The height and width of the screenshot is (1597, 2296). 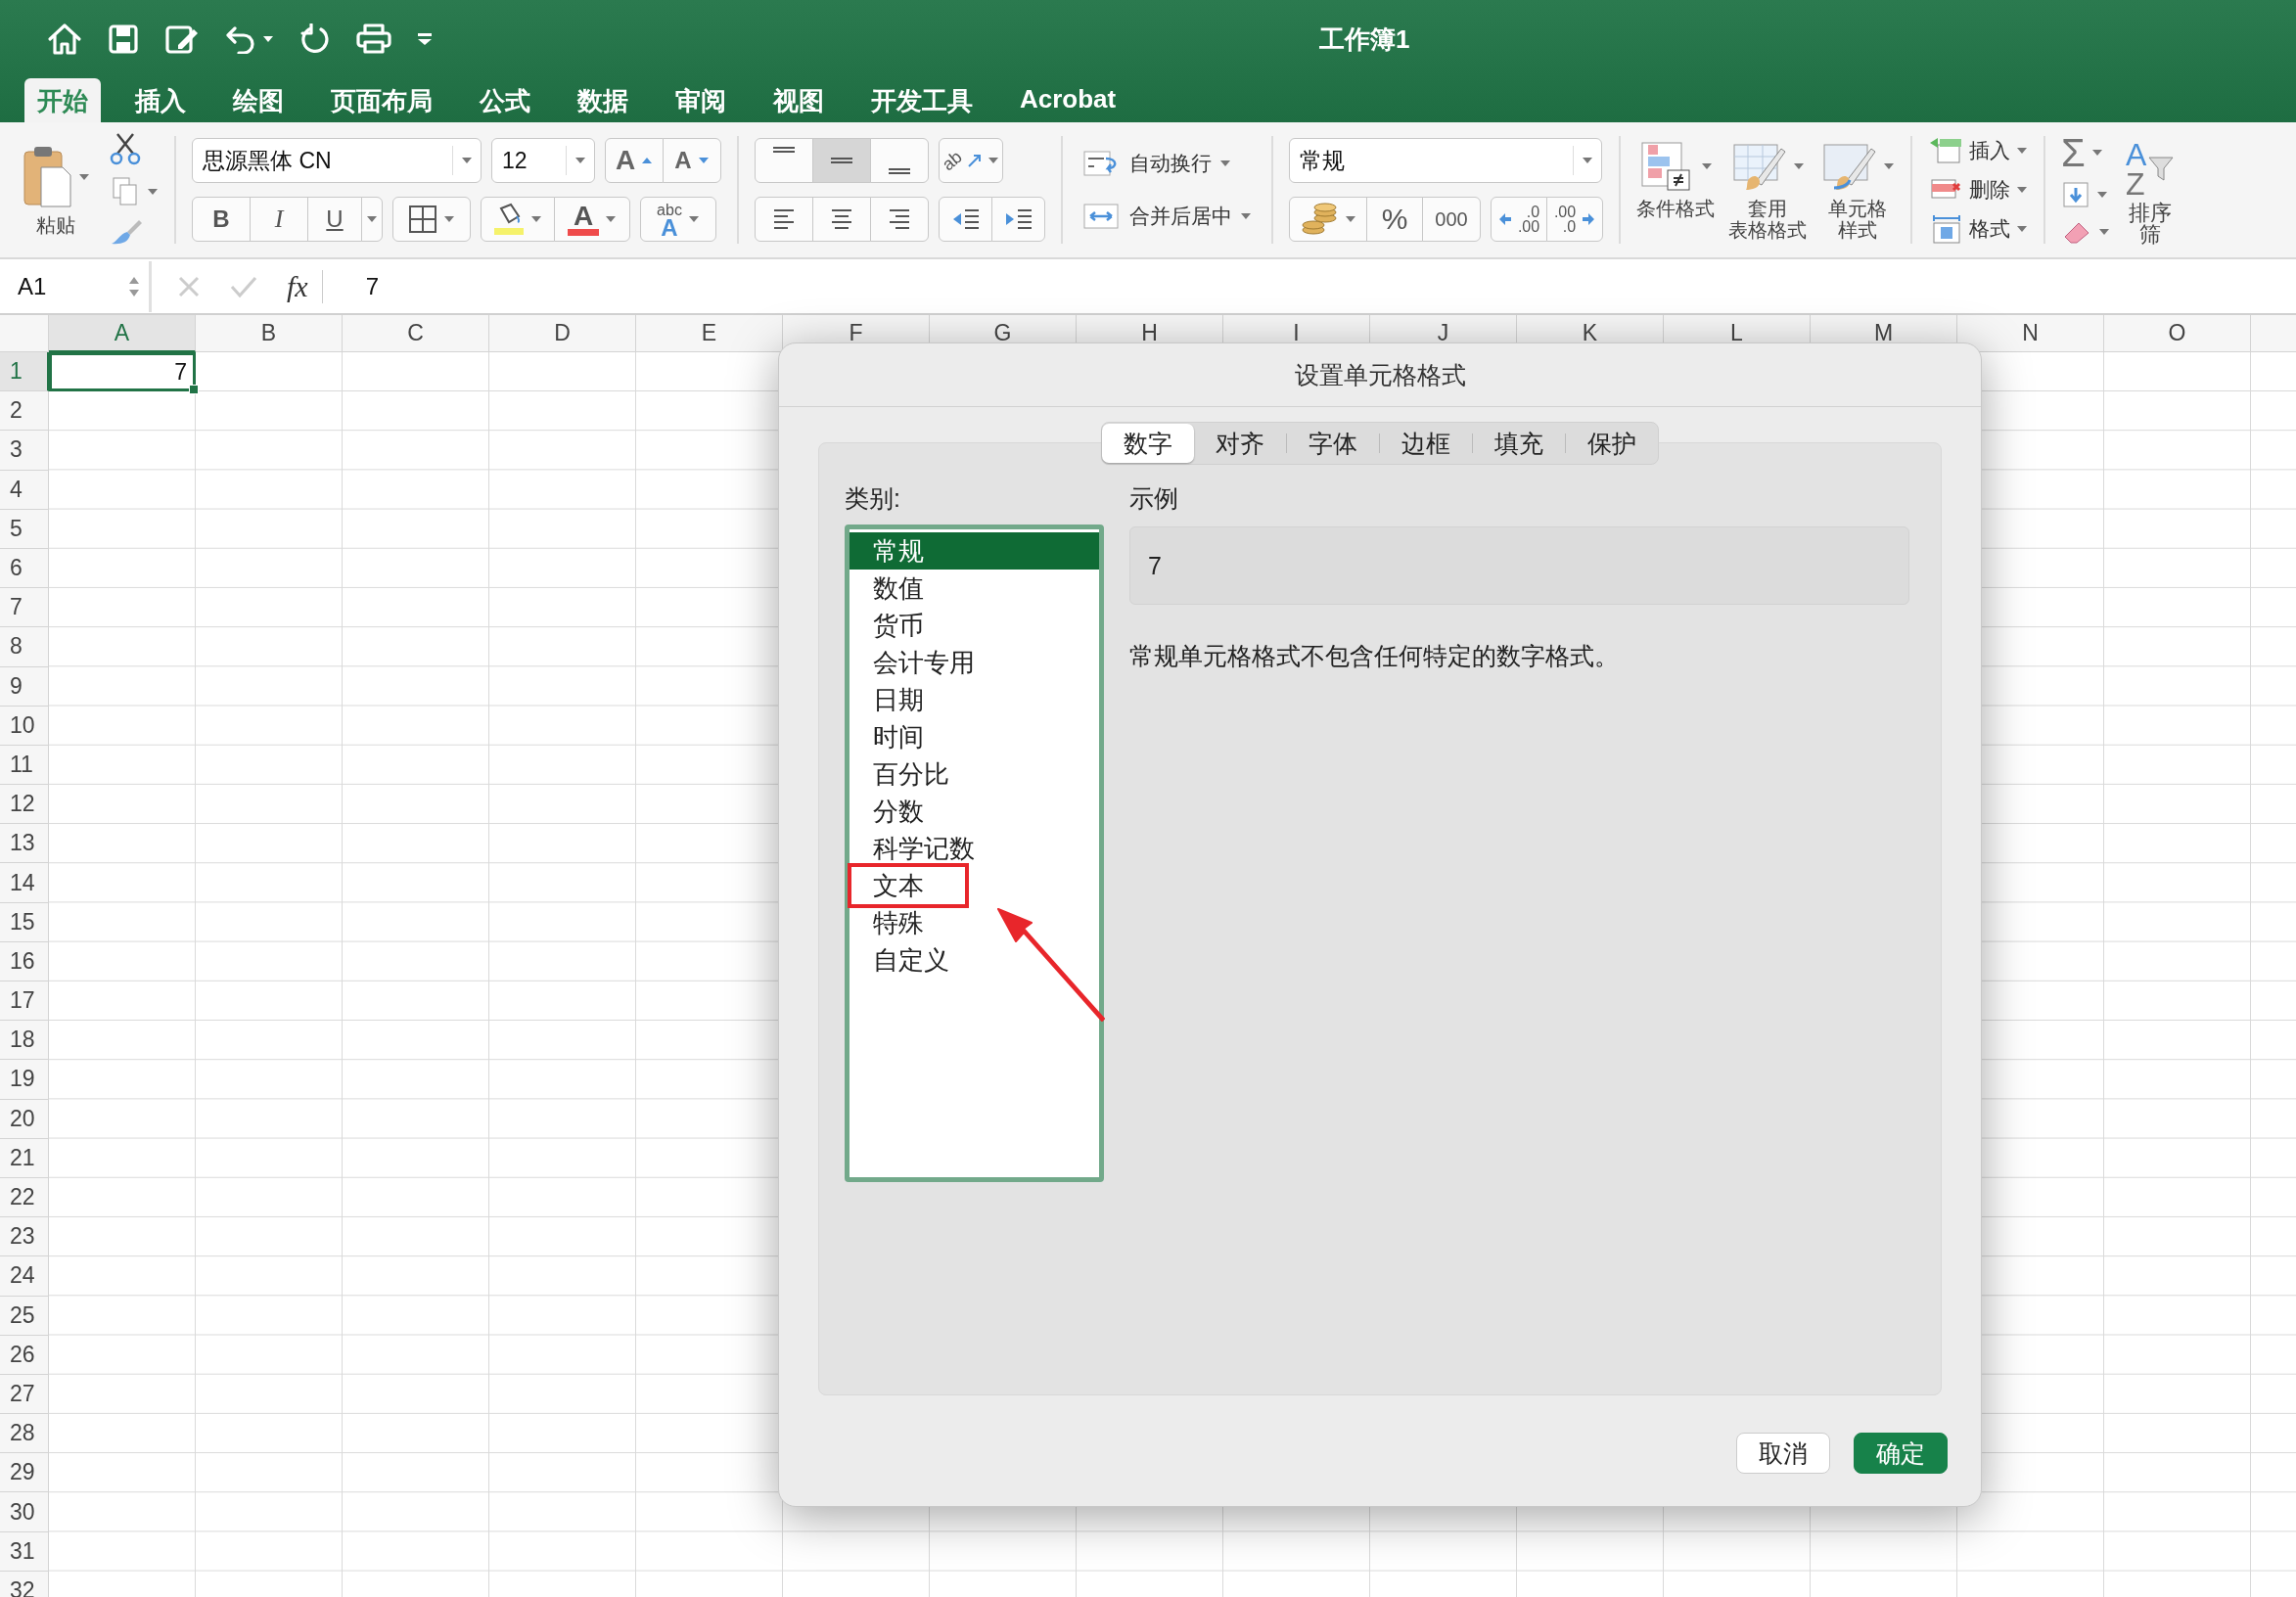 I want to click on row-header: 15, so click(x=24, y=922).